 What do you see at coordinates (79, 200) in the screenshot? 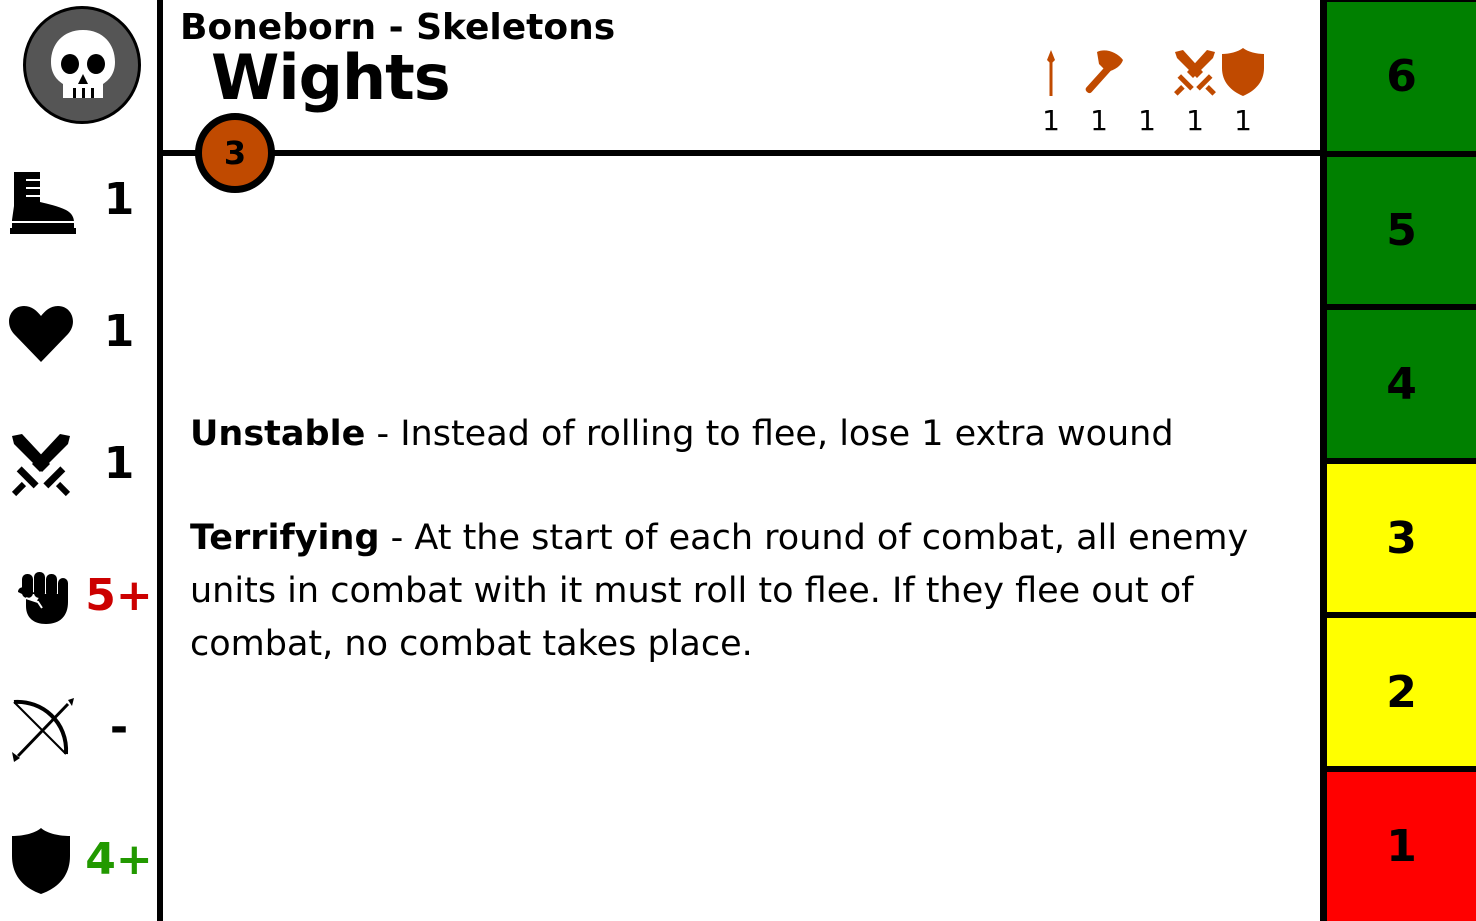
I see `stat-movement: 1` at bounding box center [79, 200].